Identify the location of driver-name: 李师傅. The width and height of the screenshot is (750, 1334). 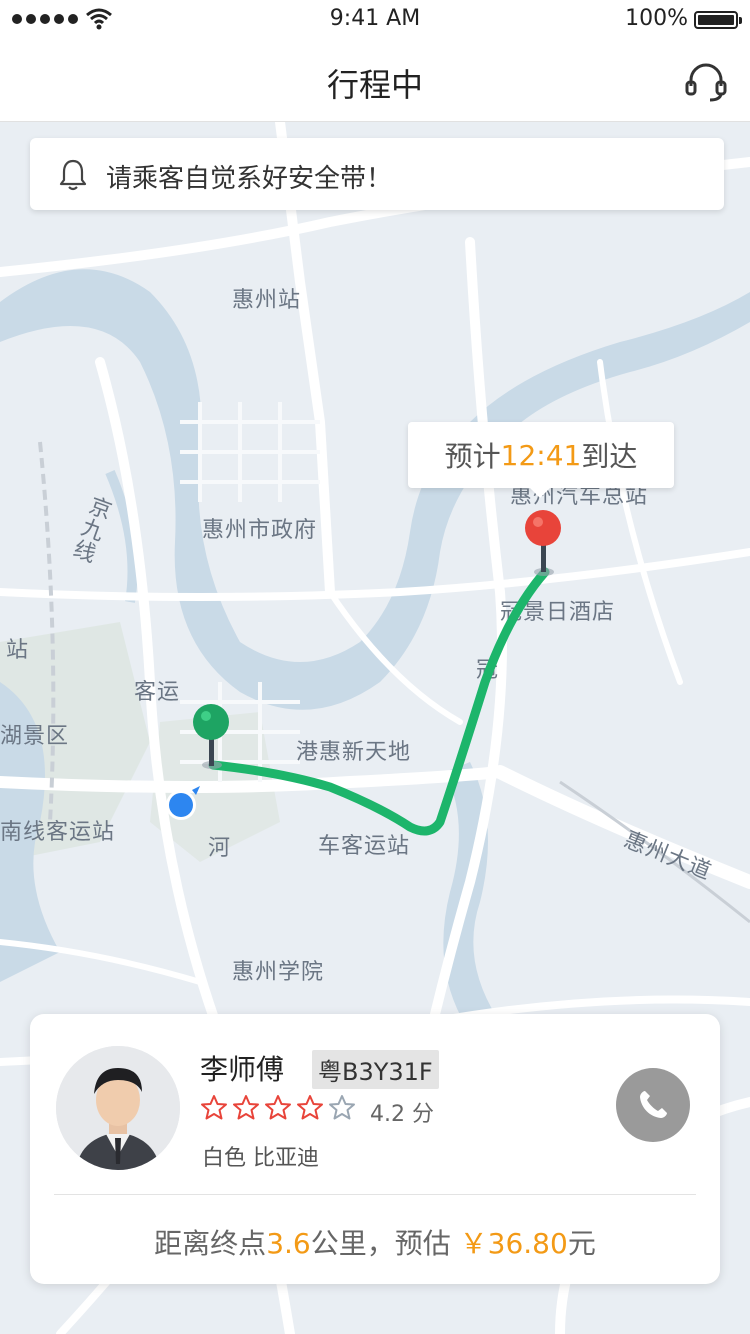
(242, 1069).